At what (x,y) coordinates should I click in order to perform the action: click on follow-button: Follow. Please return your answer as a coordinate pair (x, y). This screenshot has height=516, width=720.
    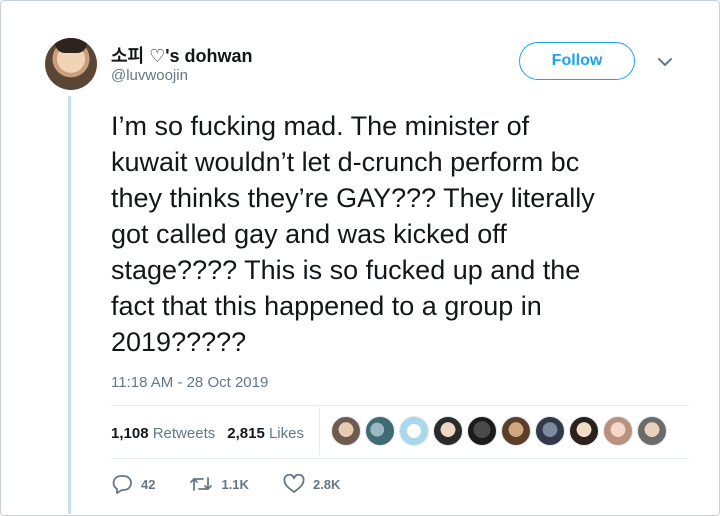
    Looking at the image, I should click on (577, 61).